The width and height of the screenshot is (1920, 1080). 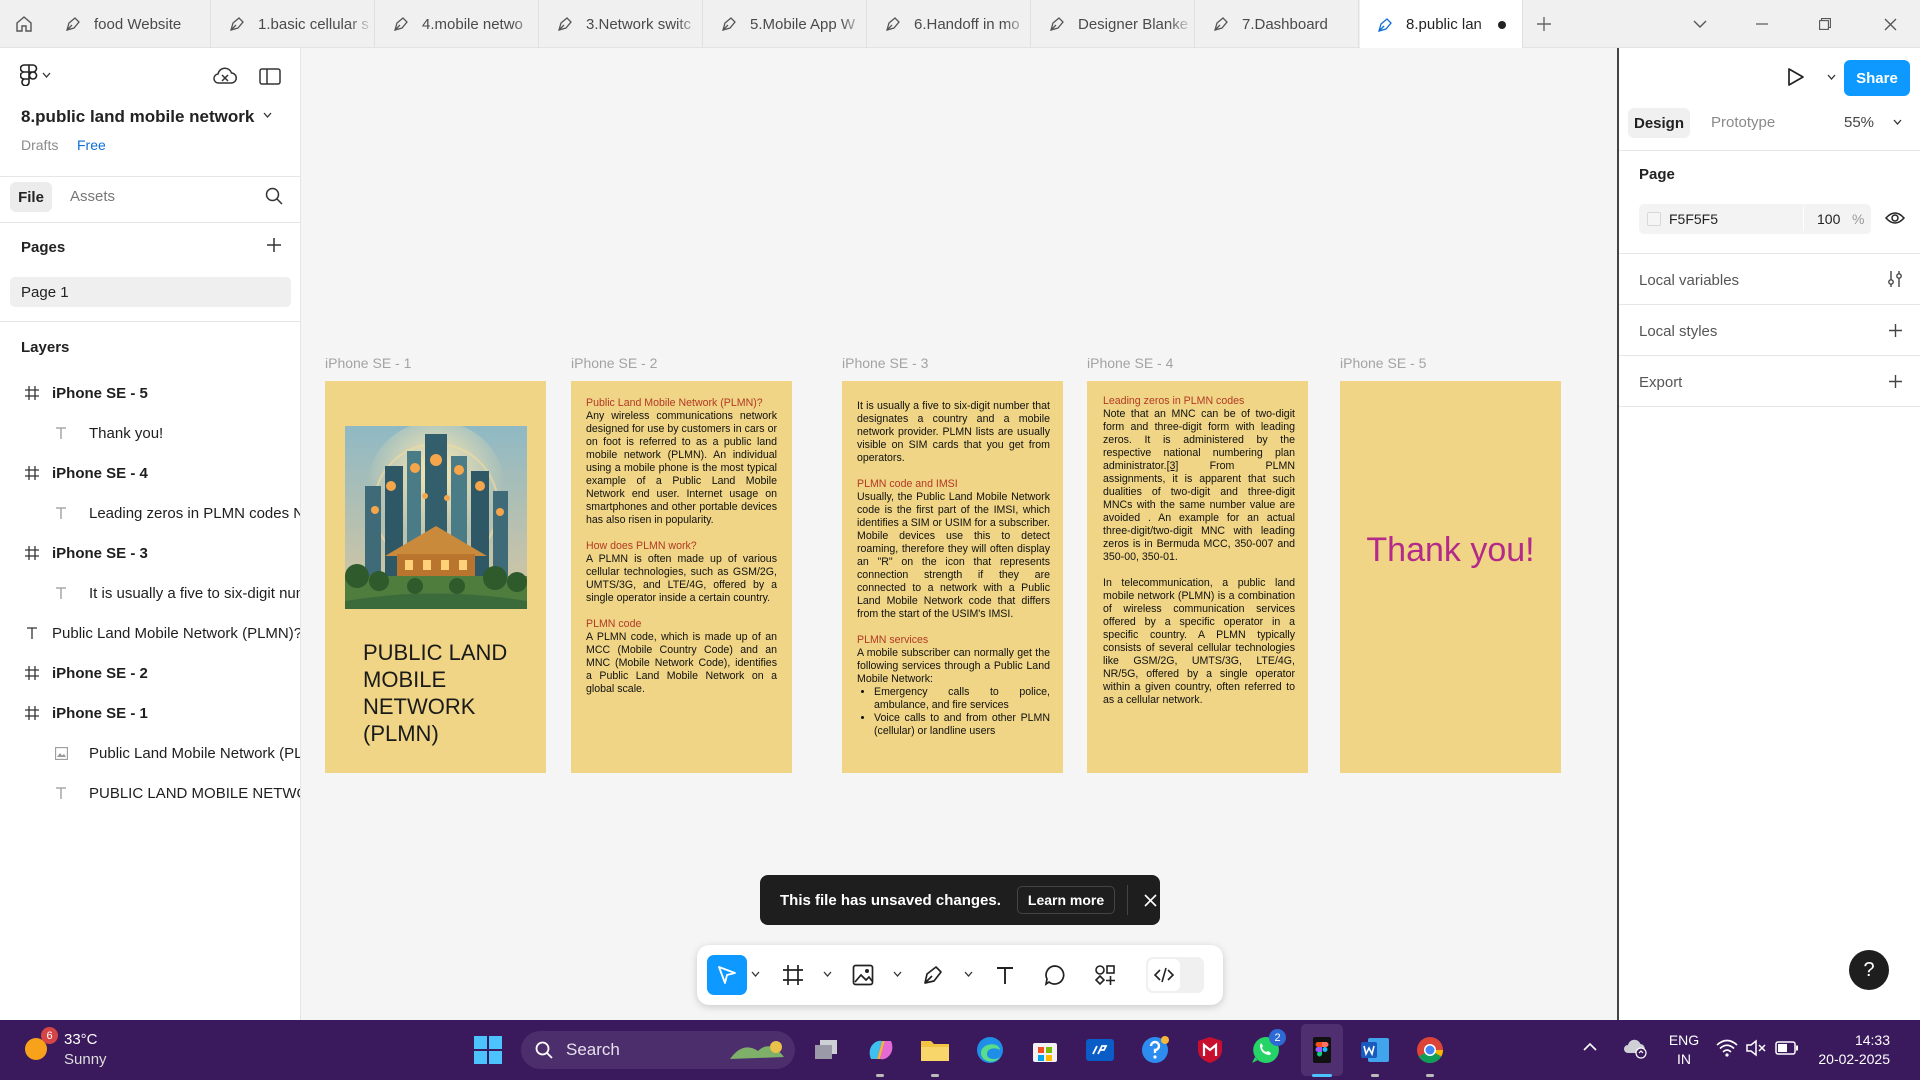 I want to click on close-toast-button, so click(x=1150, y=900).